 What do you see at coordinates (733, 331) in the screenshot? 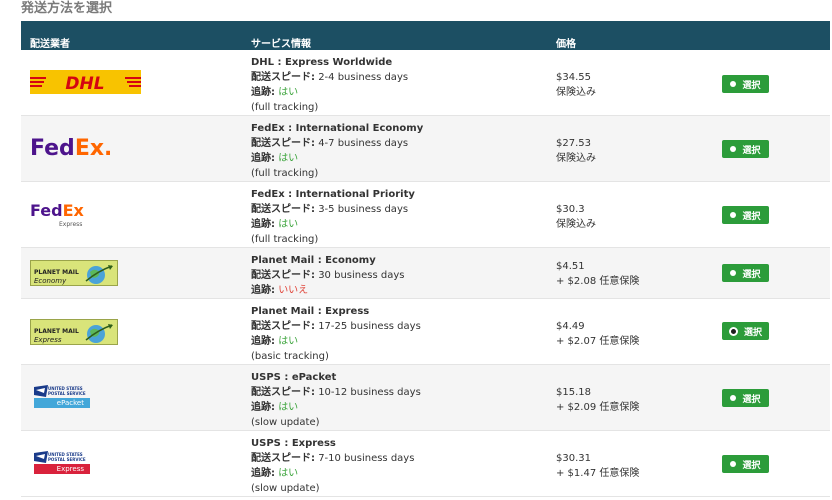
I see `radio-checked-icon` at bounding box center [733, 331].